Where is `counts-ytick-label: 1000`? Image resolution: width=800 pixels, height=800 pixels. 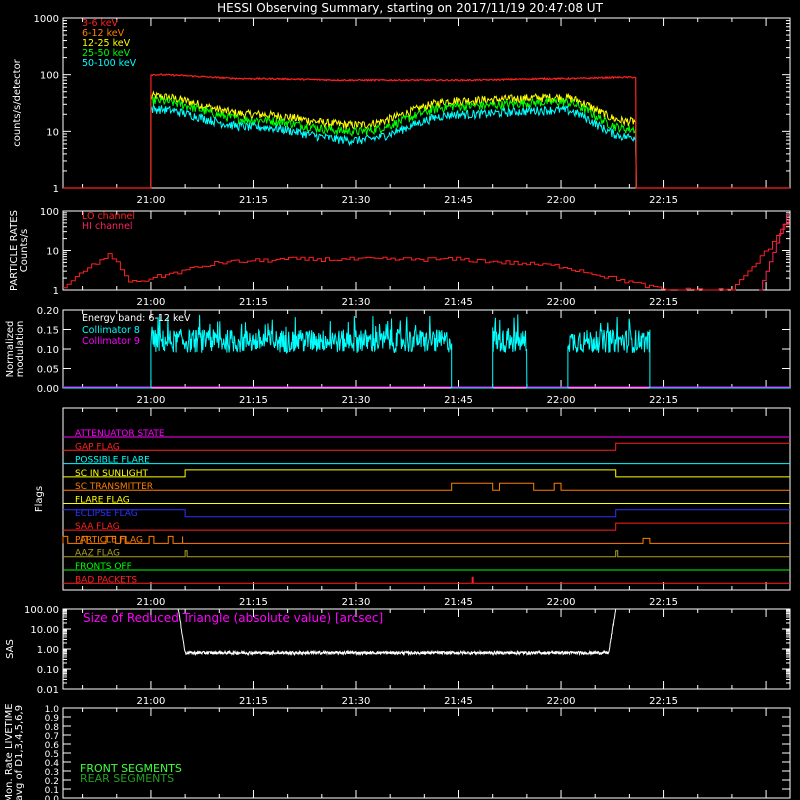 counts-ytick-label: 1000 is located at coordinates (46, 19).